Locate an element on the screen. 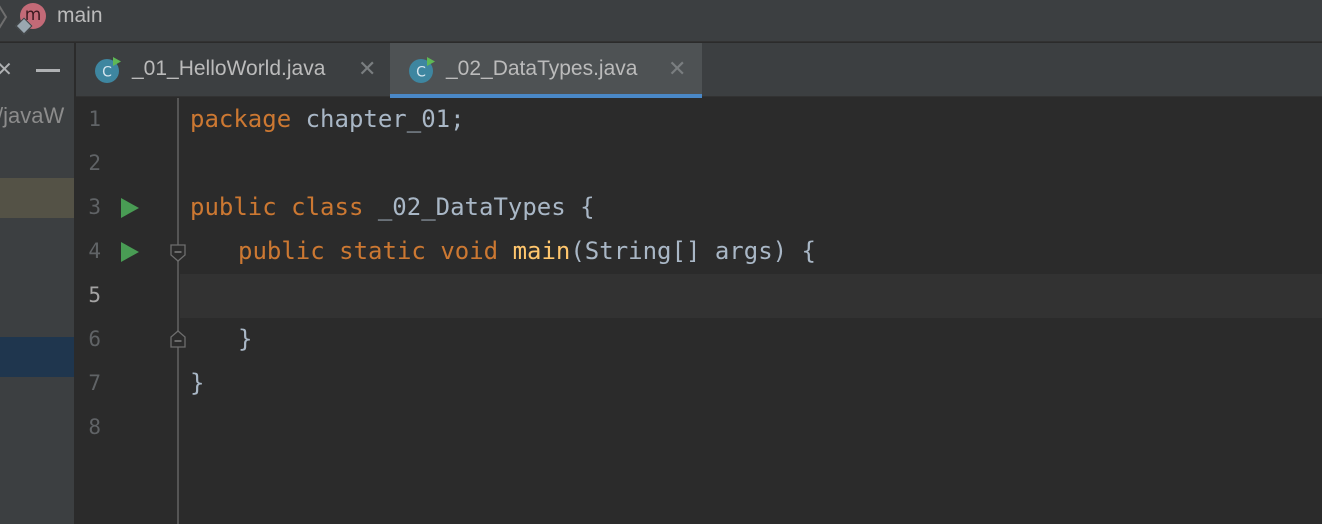  code-token: (String[] args) { is located at coordinates (693, 251).